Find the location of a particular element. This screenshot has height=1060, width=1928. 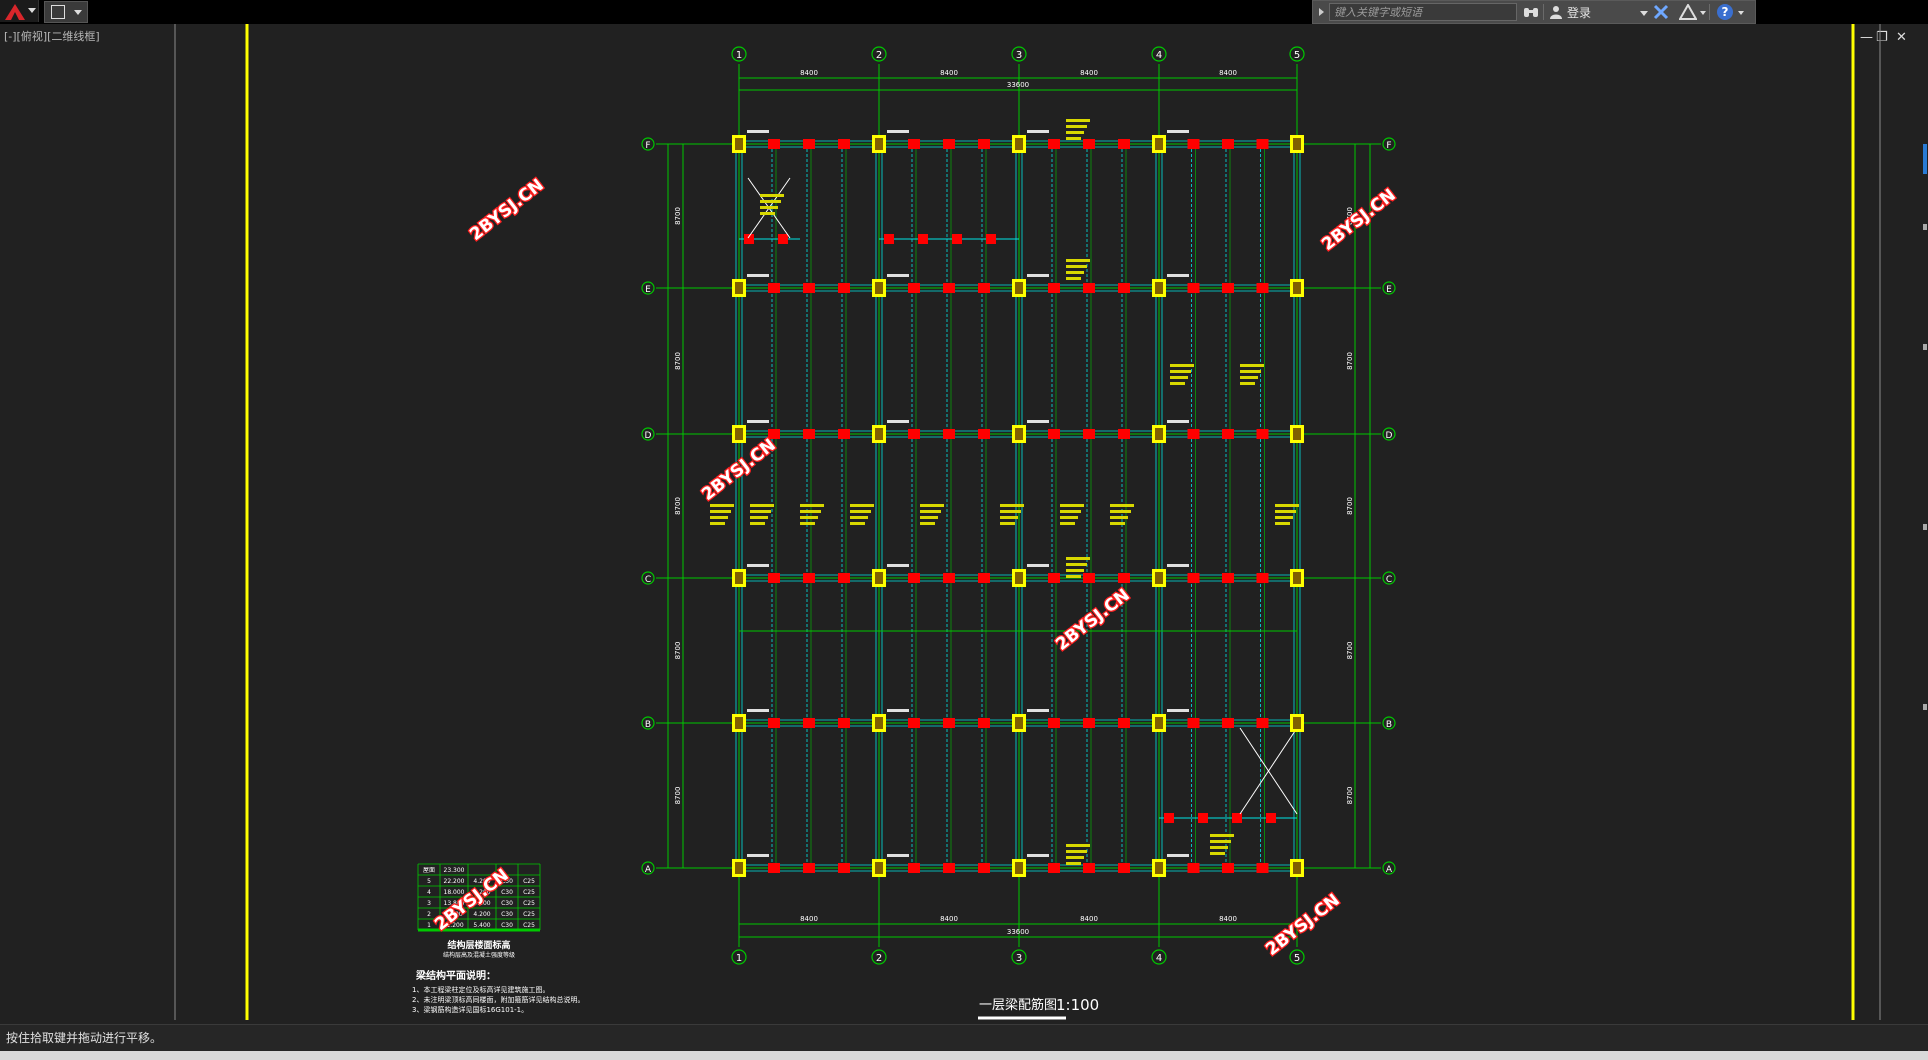

user-icon is located at coordinates (1556, 12).